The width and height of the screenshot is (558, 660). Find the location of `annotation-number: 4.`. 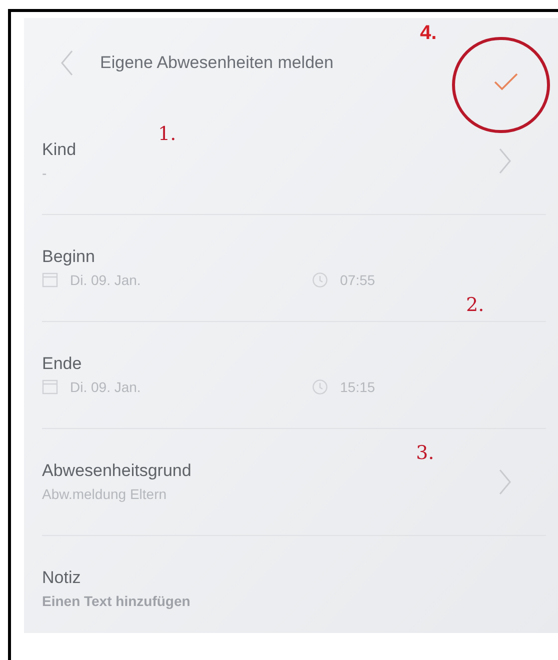

annotation-number: 4. is located at coordinates (428, 33).